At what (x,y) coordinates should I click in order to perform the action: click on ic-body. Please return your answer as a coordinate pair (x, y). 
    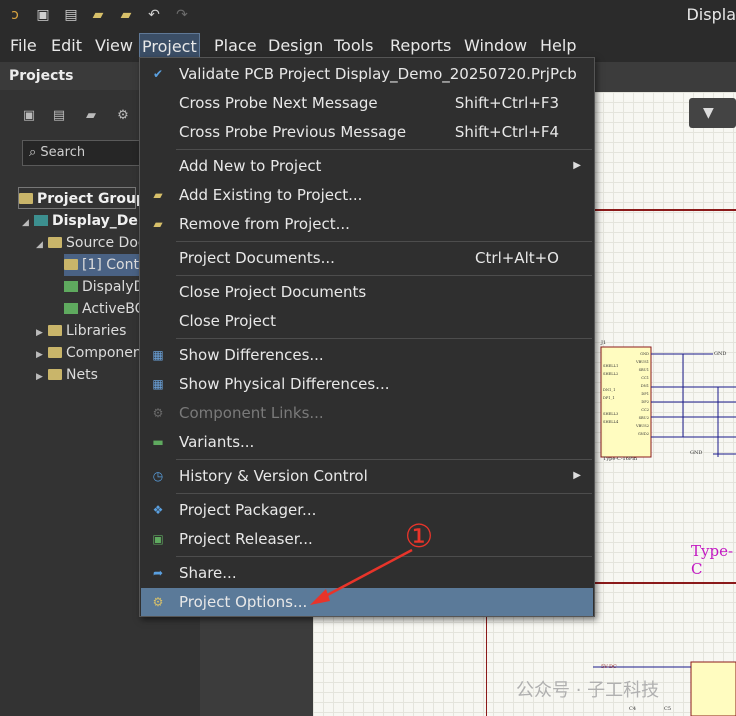
    Looking at the image, I should click on (713, 688).